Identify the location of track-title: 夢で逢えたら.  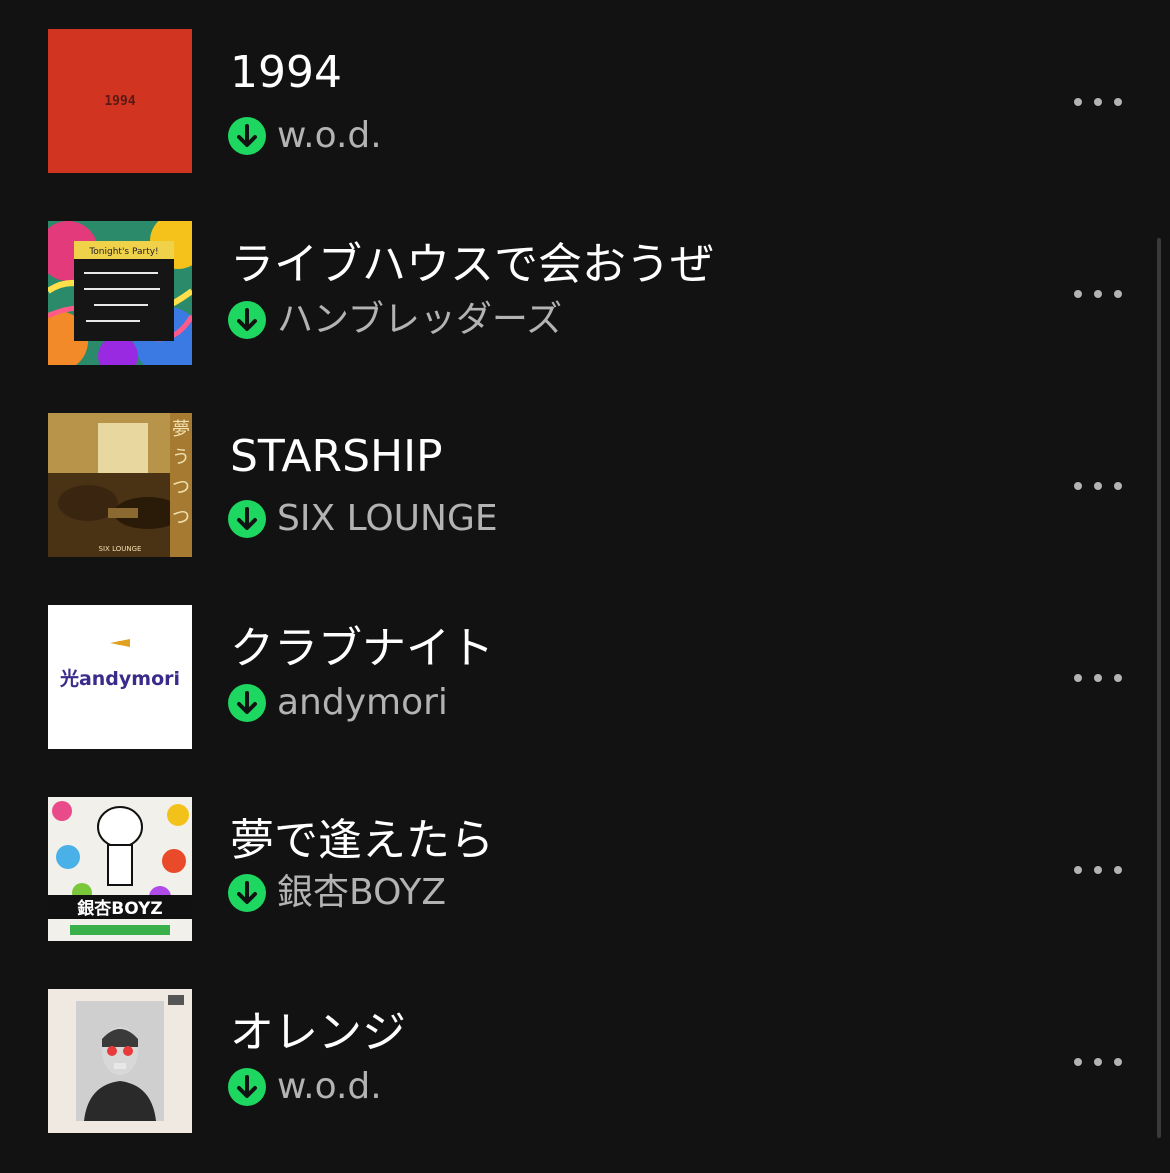
(362, 840).